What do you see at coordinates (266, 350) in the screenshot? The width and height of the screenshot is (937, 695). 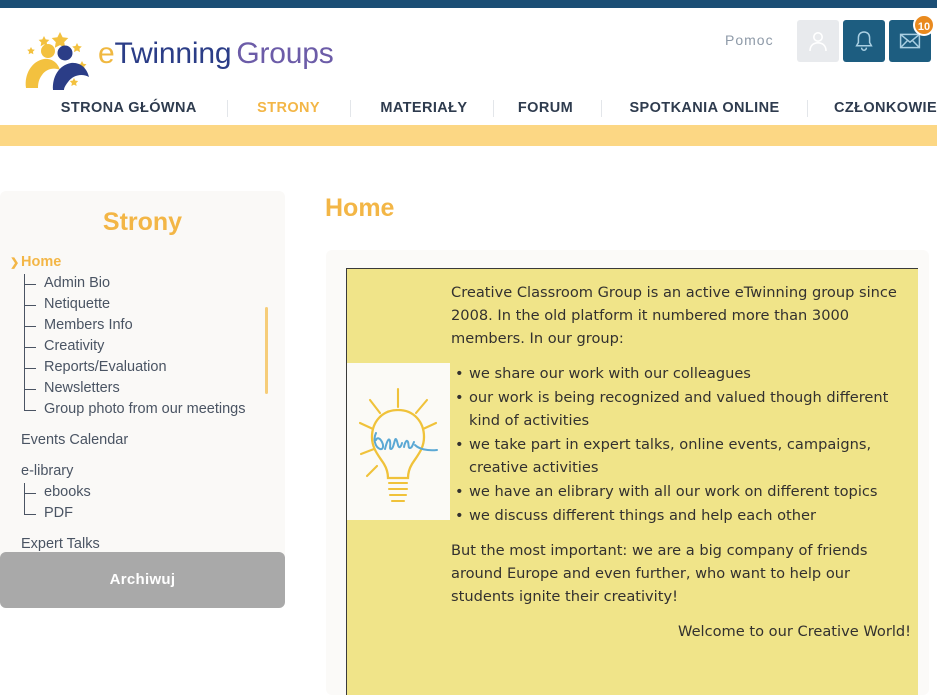 I see `sidebar-scrollbar-thumb` at bounding box center [266, 350].